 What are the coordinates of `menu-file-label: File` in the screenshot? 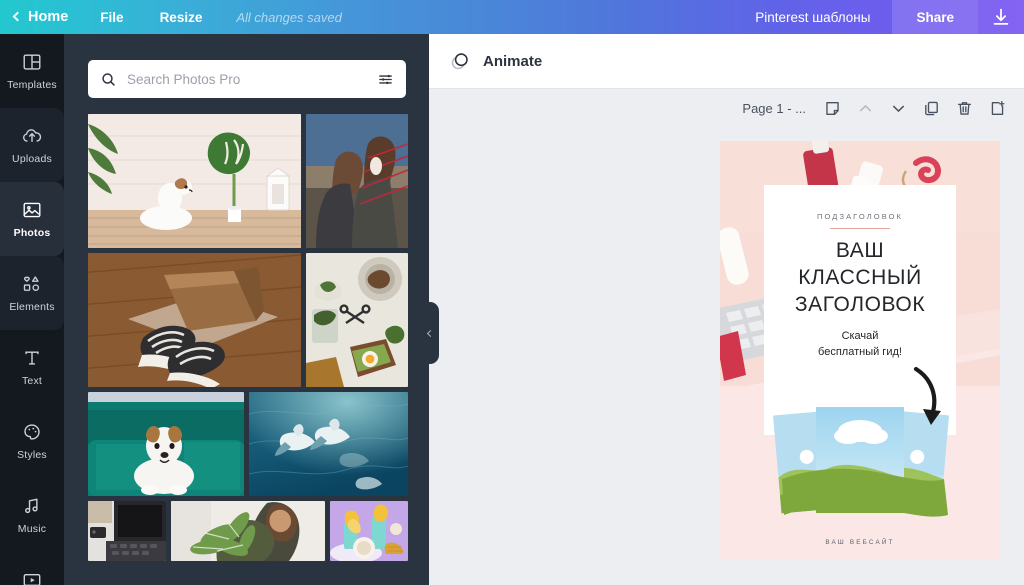 It's located at (112, 17).